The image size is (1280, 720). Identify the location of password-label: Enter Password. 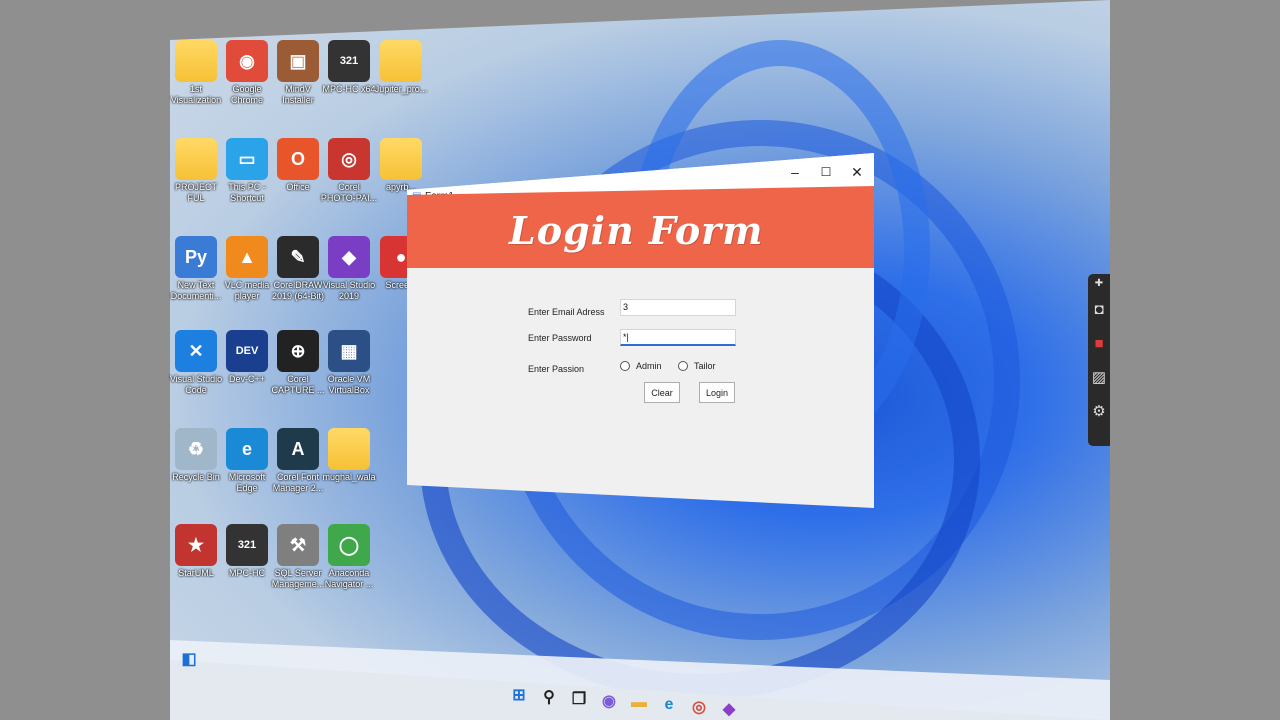
(560, 338).